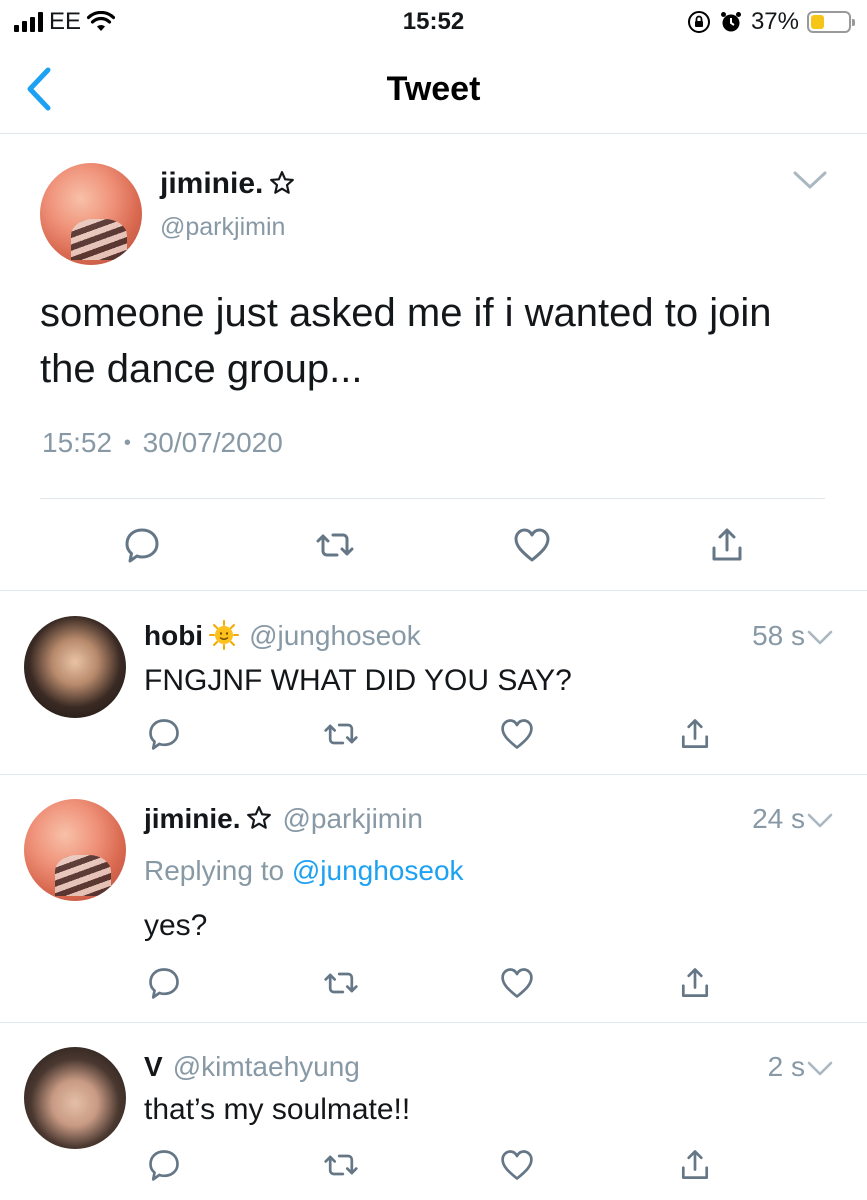  Describe the element at coordinates (153, 1066) in the screenshot. I see `author-name: V` at that location.